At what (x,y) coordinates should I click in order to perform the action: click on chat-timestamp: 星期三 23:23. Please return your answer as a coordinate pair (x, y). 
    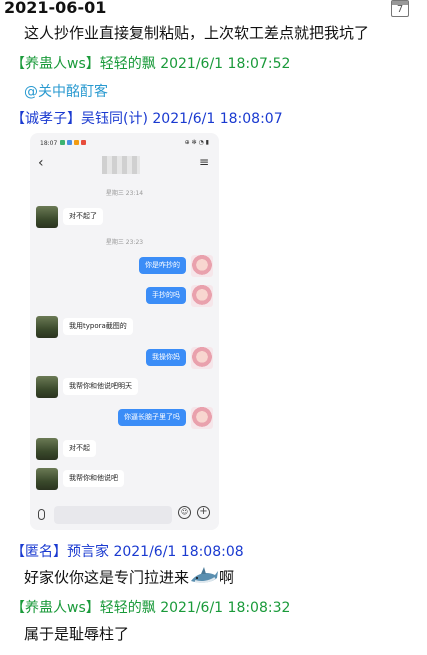
    Looking at the image, I should click on (124, 242).